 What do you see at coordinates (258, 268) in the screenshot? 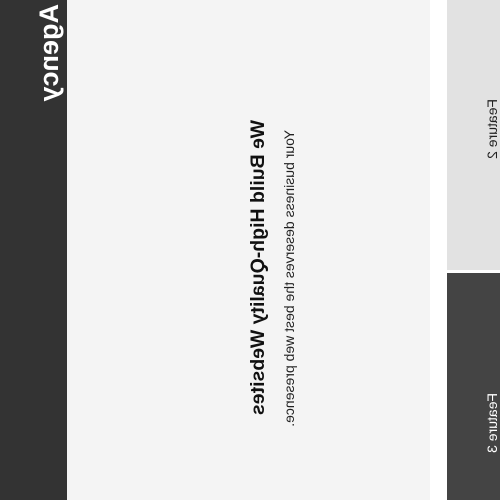
I see `hero-title: We Build High-Quality Websites` at bounding box center [258, 268].